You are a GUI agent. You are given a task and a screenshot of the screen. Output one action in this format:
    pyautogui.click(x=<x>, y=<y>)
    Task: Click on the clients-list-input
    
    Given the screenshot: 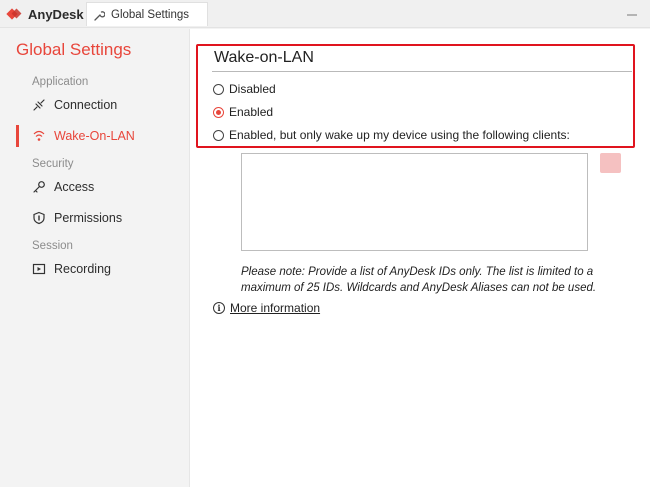 What is the action you would take?
    pyautogui.click(x=414, y=202)
    